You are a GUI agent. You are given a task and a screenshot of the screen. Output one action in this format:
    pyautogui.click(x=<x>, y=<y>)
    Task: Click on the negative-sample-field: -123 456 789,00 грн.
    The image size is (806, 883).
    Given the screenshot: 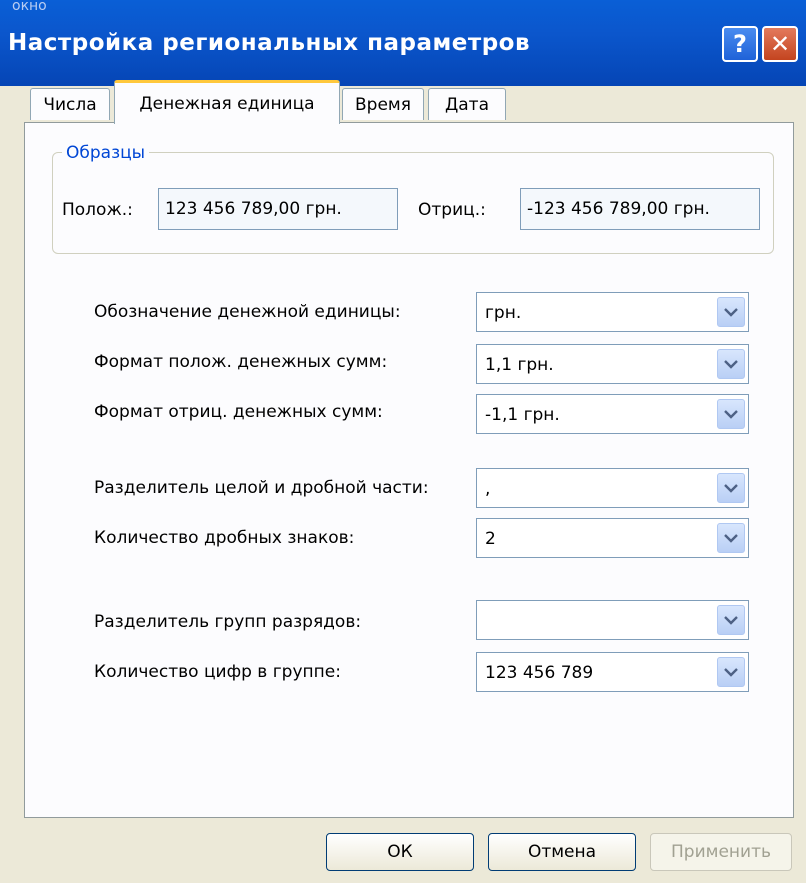 What is the action you would take?
    pyautogui.click(x=640, y=209)
    